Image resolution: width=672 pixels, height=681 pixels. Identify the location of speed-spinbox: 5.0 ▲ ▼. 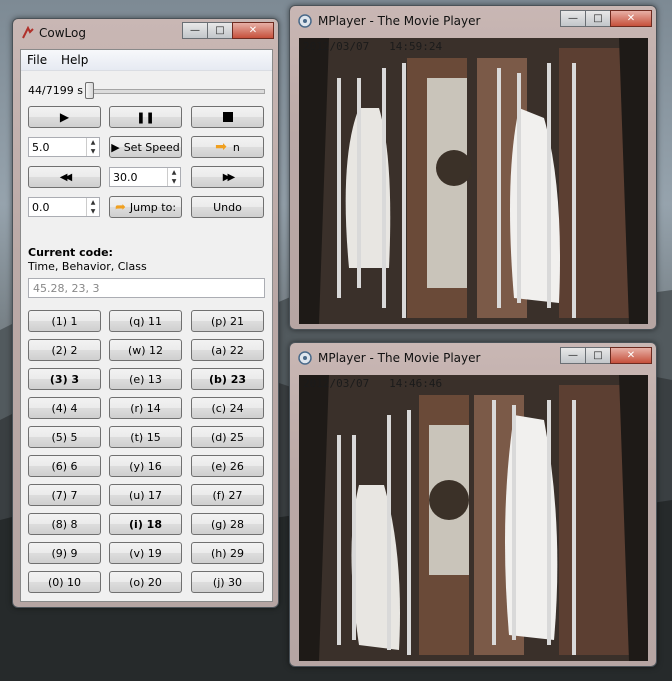
(64, 147).